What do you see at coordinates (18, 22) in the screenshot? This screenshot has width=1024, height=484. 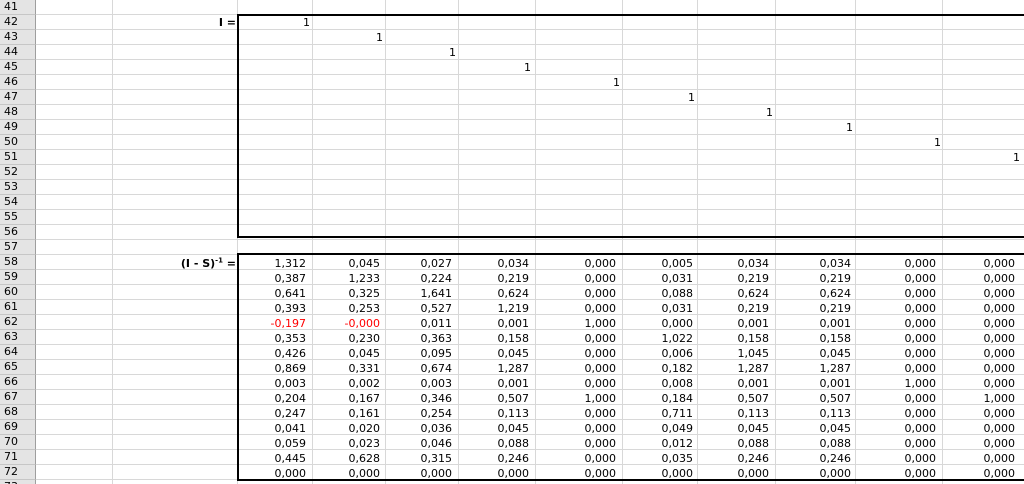 I see `row-header: 42` at bounding box center [18, 22].